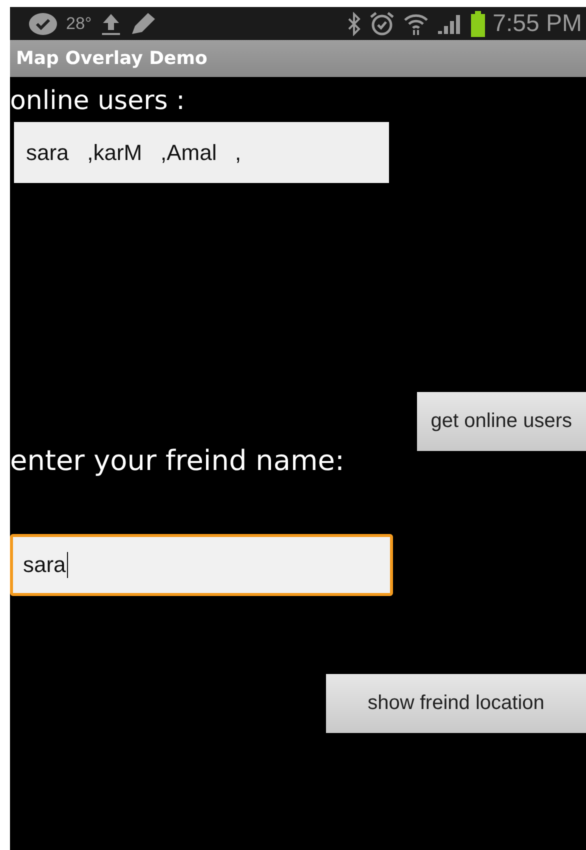 The height and width of the screenshot is (850, 586). Describe the element at coordinates (201, 152) in the screenshot. I see `online-users-field: sara ,karM ,Amal ,` at that location.